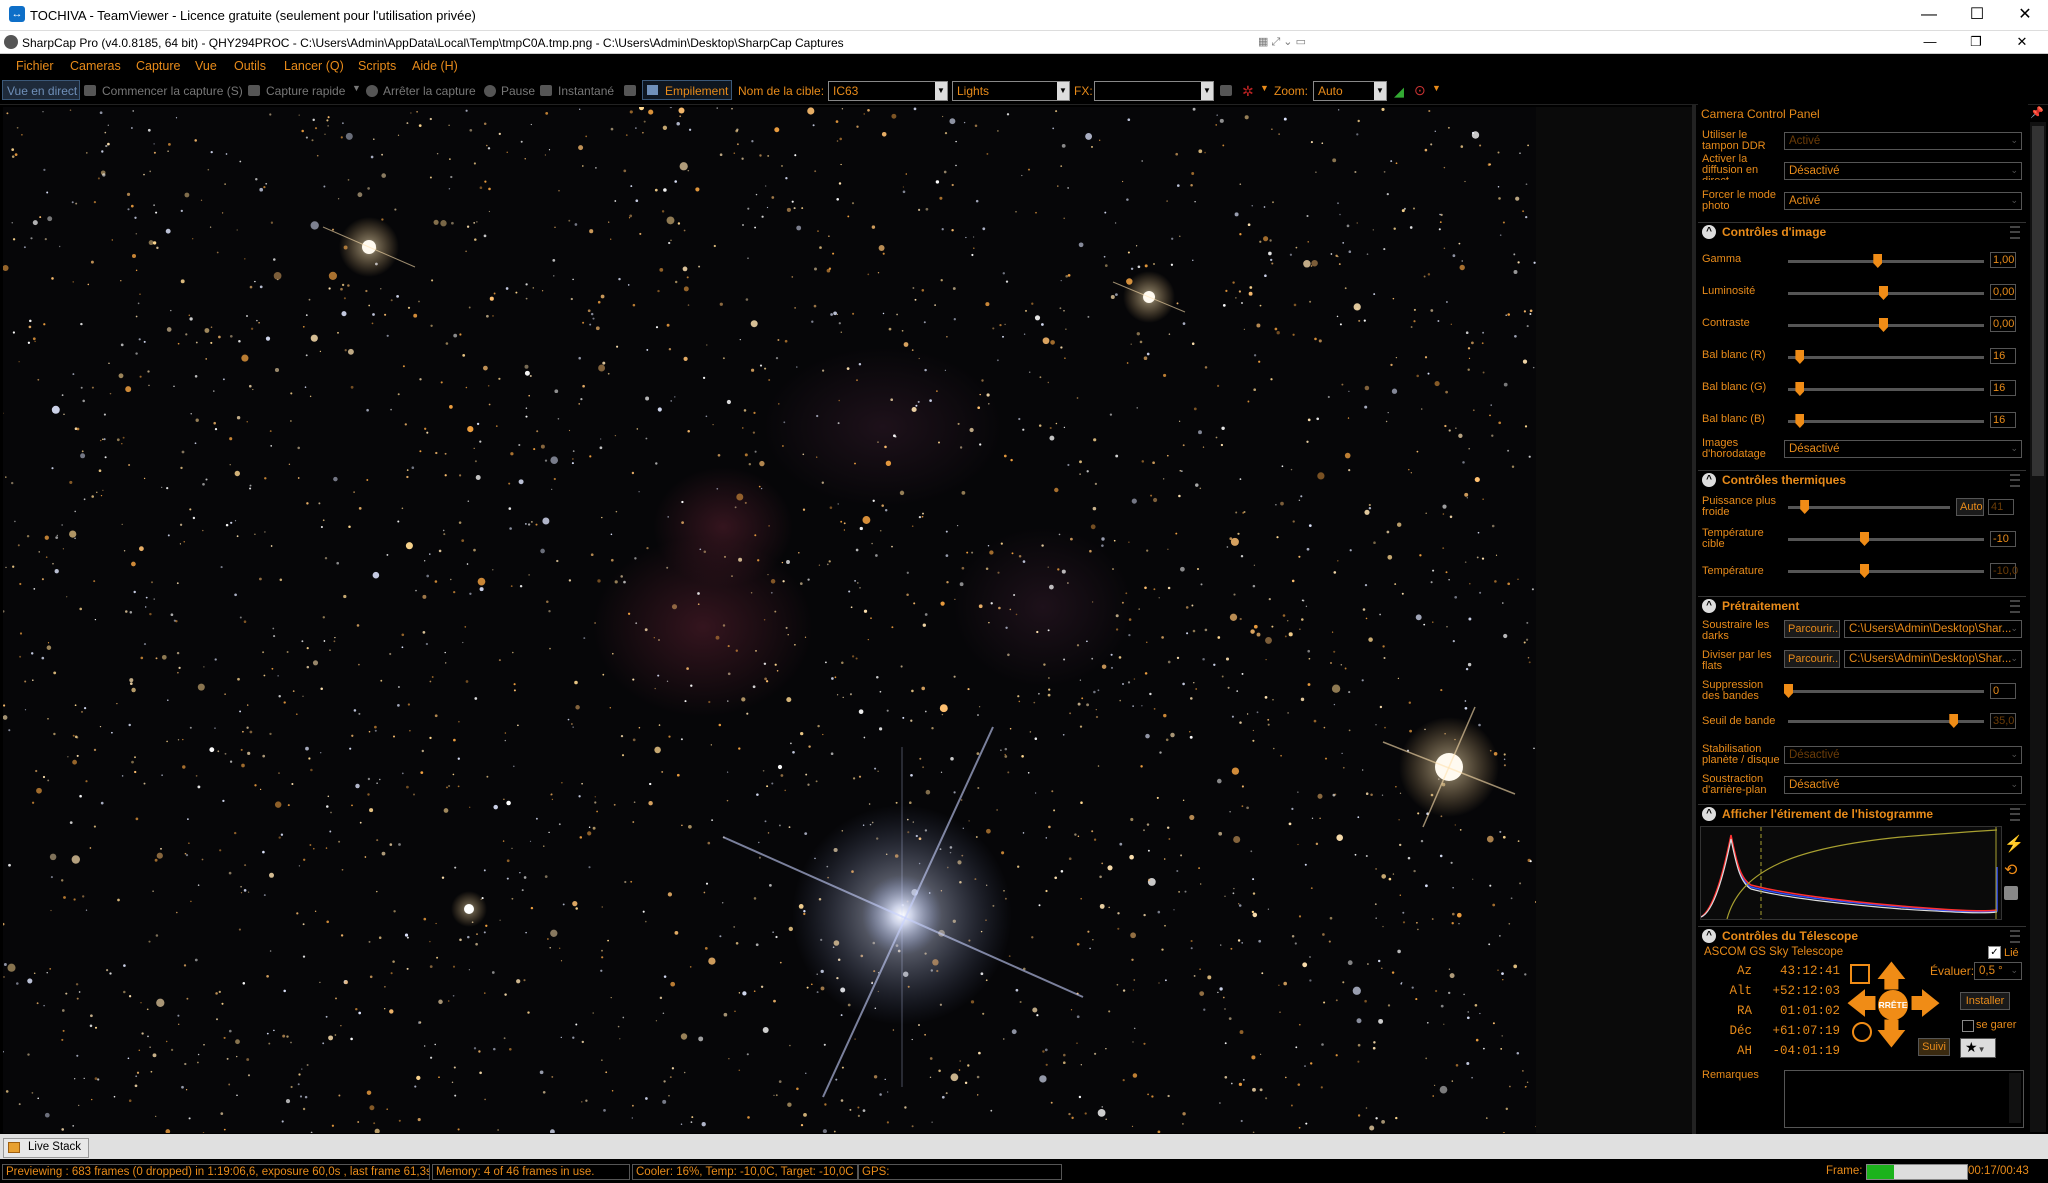  What do you see at coordinates (435, 66) in the screenshot?
I see `menu-aide: Aide (H)` at bounding box center [435, 66].